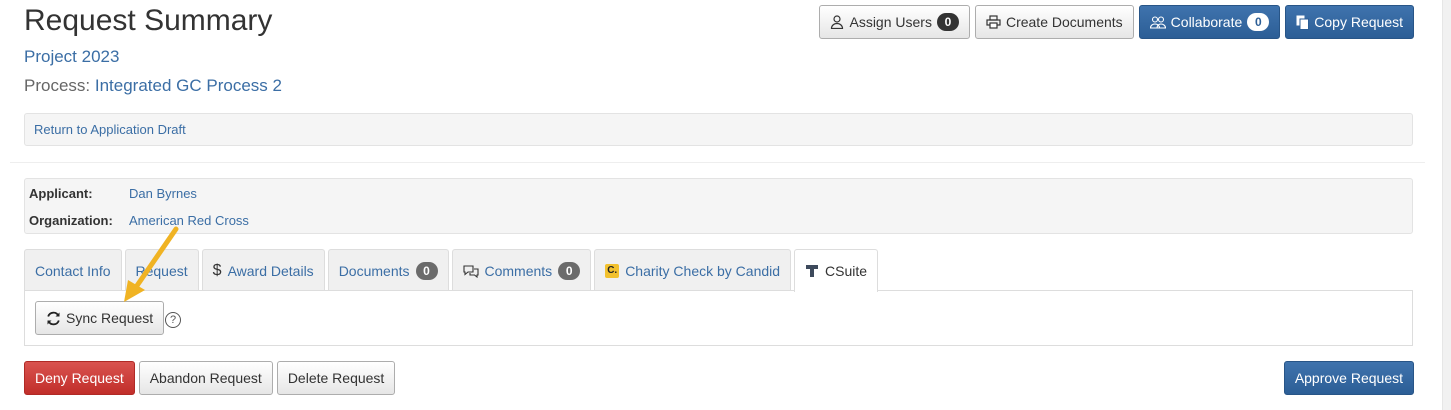 This screenshot has height=410, width=1451. Describe the element at coordinates (61, 193) in the screenshot. I see `applicant-label: Applicant:` at that location.